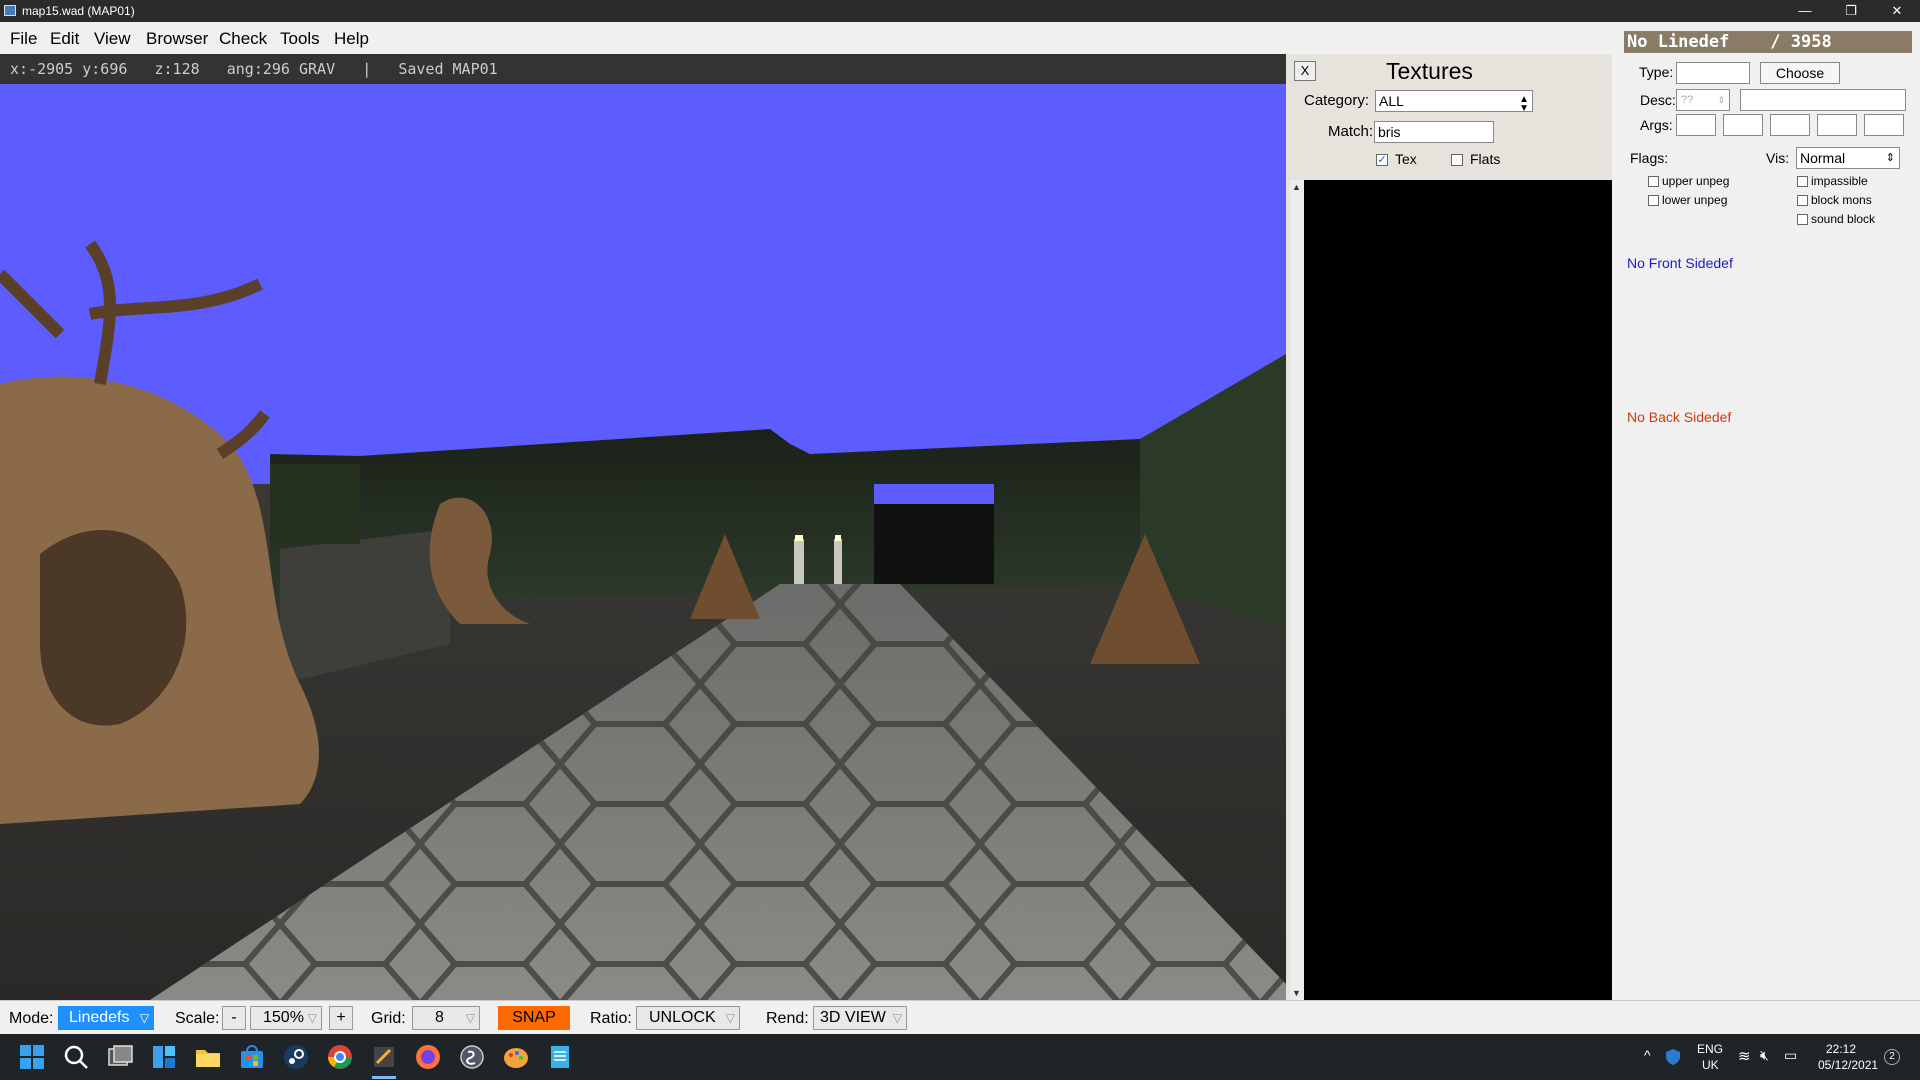 This screenshot has width=1920, height=1080. What do you see at coordinates (208, 1057) in the screenshot?
I see `file-explorer-icon` at bounding box center [208, 1057].